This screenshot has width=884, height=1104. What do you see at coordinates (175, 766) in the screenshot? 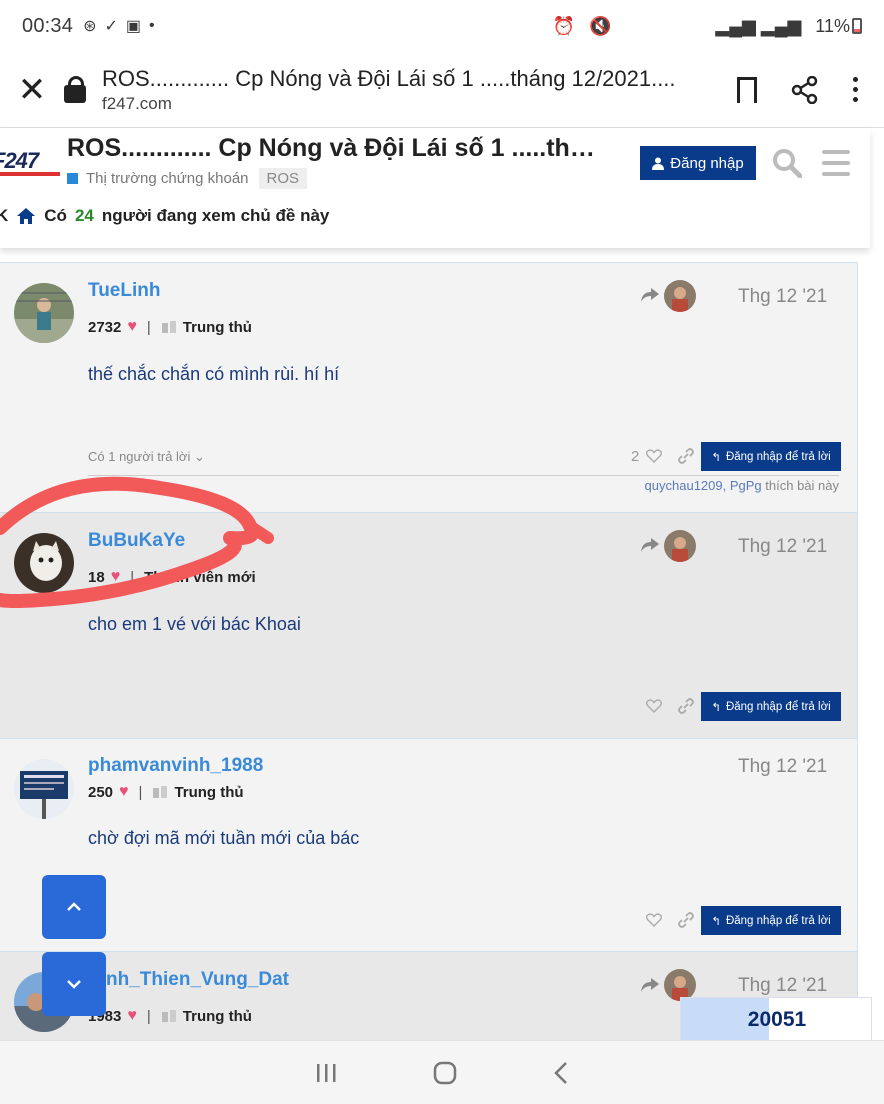
I see `username: phamvanvinh_1988` at bounding box center [175, 766].